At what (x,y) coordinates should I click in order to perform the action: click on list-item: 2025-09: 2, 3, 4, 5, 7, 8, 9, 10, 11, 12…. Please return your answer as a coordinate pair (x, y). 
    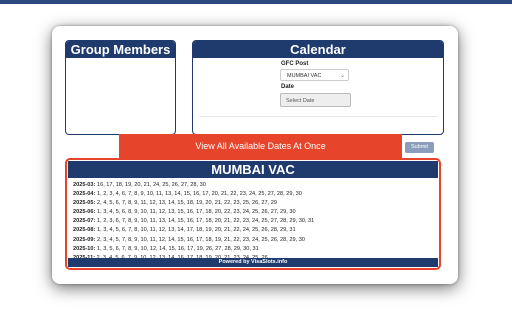
    Looking at the image, I should click on (254, 240).